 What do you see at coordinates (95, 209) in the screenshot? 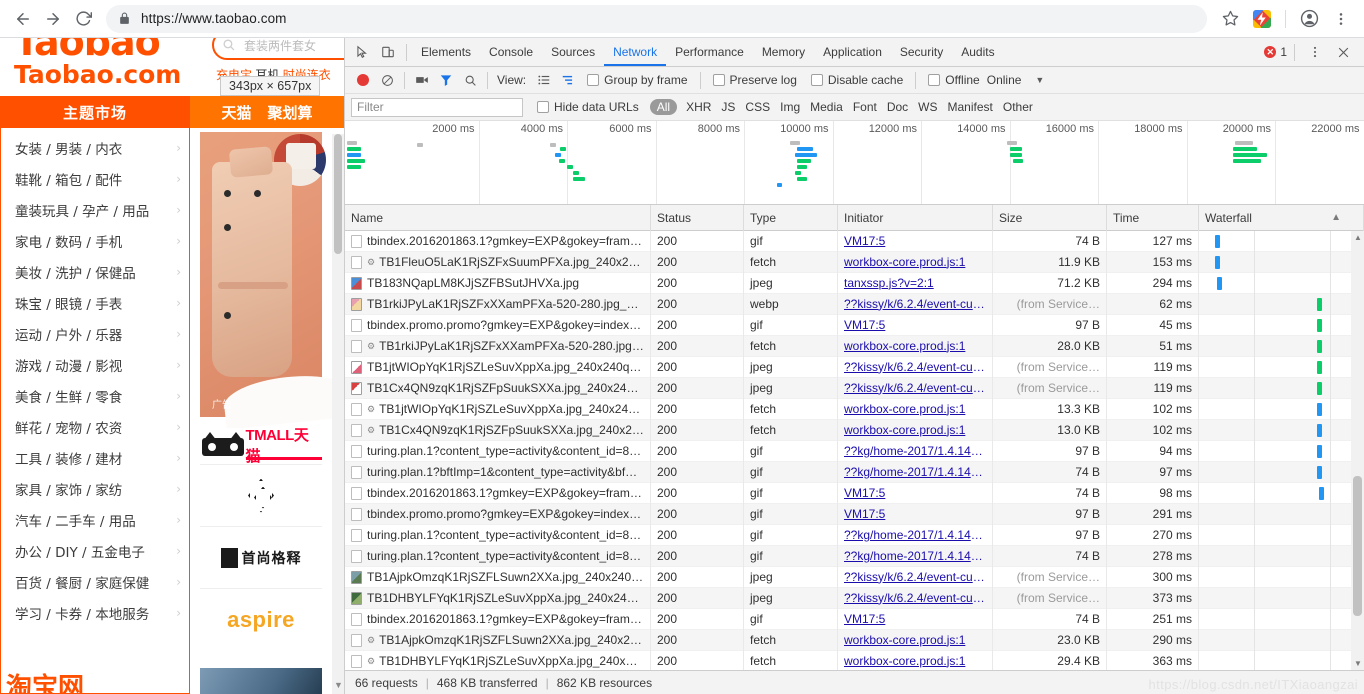
I see `category-item: 童装玩具 / 孕产 / 用品 ›` at bounding box center [95, 209].